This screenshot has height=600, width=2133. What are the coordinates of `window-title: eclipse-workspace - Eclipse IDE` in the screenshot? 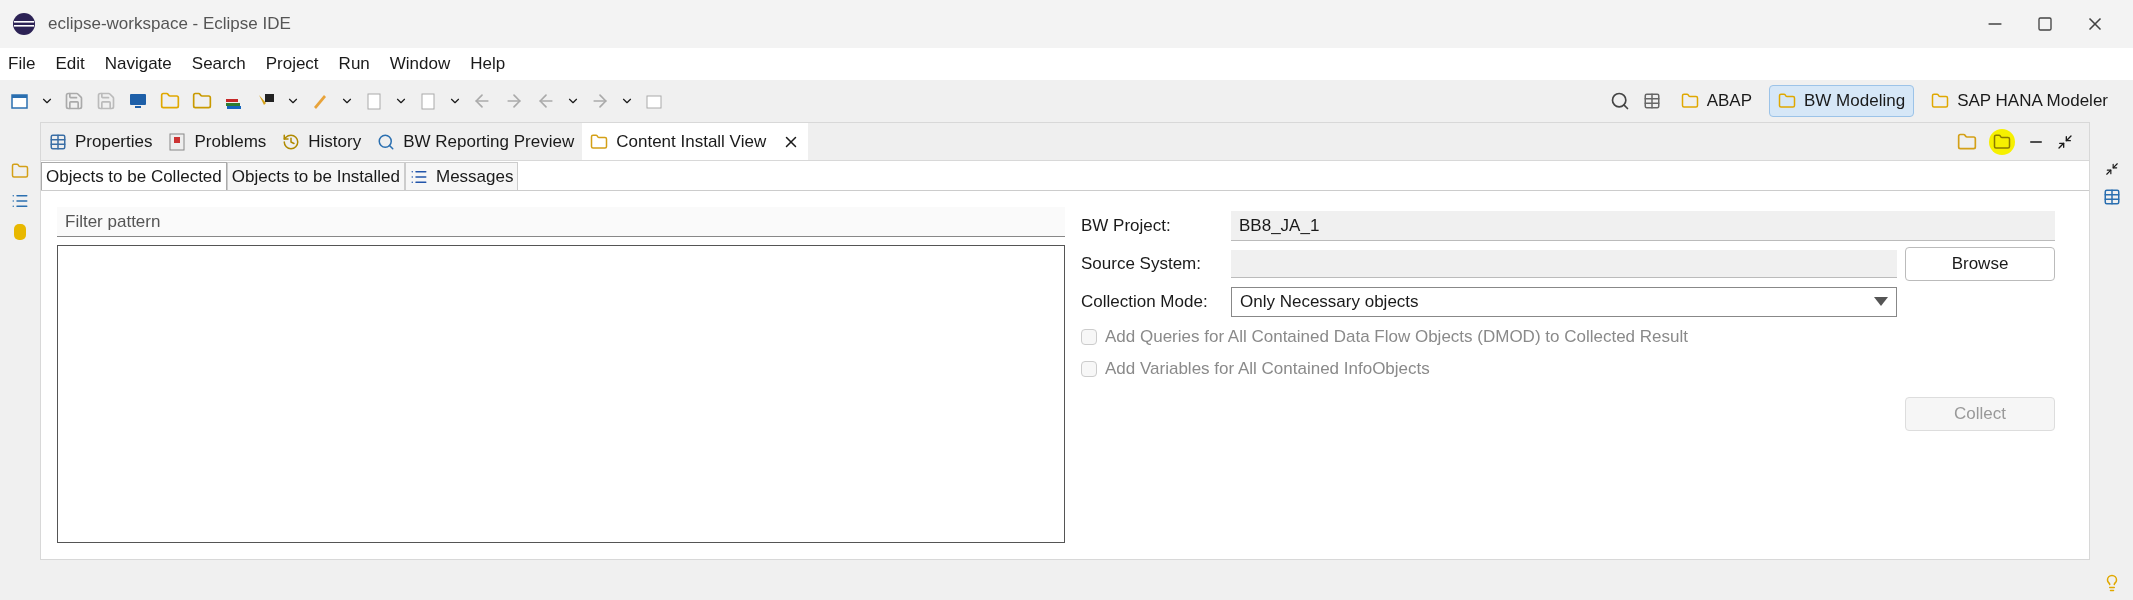 It's located at (169, 24).